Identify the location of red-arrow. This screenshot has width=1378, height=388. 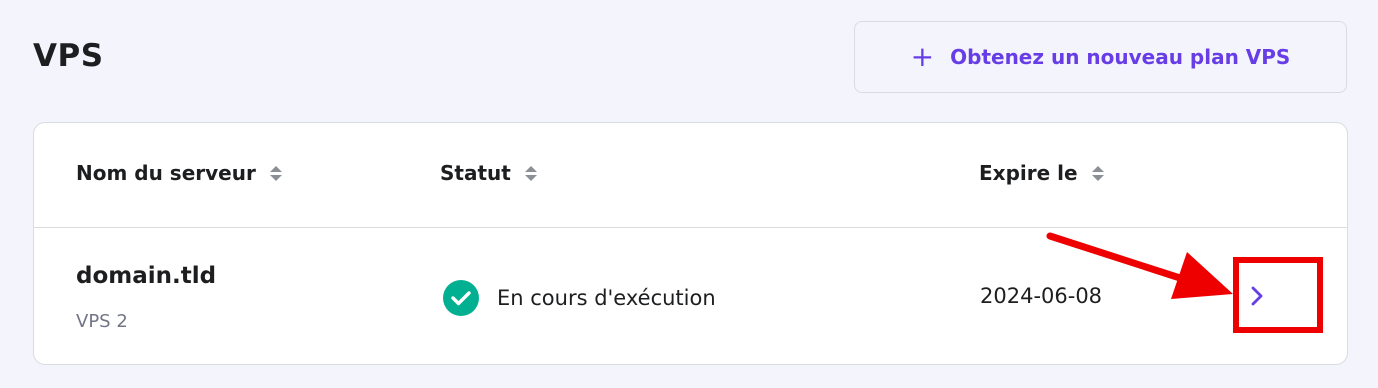
(1139, 265).